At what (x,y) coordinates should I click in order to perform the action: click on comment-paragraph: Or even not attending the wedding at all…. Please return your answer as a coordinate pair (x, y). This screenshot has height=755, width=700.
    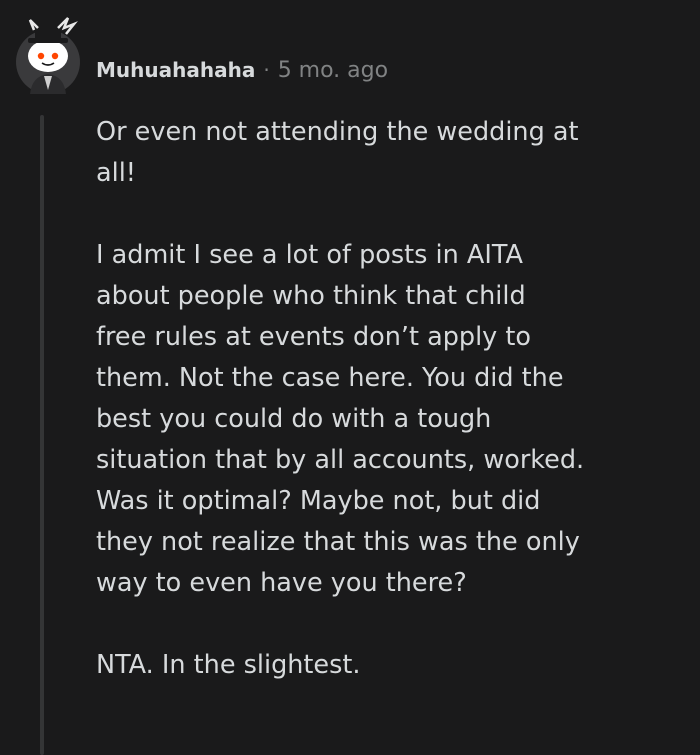
    Looking at the image, I should click on (337, 152).